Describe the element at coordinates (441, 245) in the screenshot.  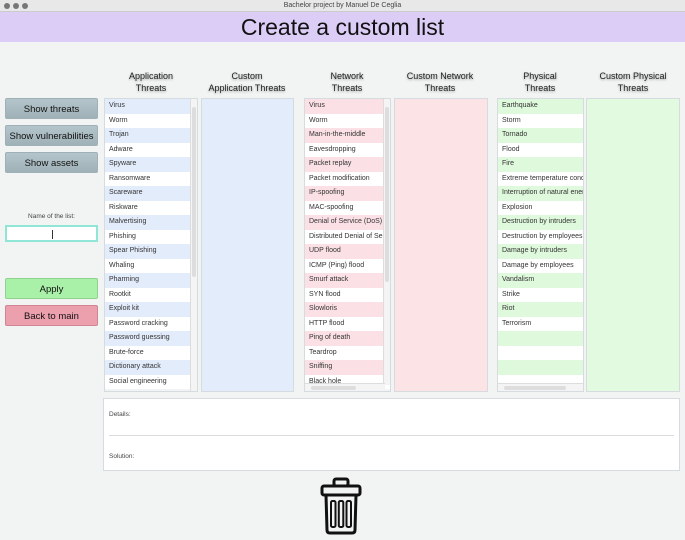
I see `custom-network-threats-list` at that location.